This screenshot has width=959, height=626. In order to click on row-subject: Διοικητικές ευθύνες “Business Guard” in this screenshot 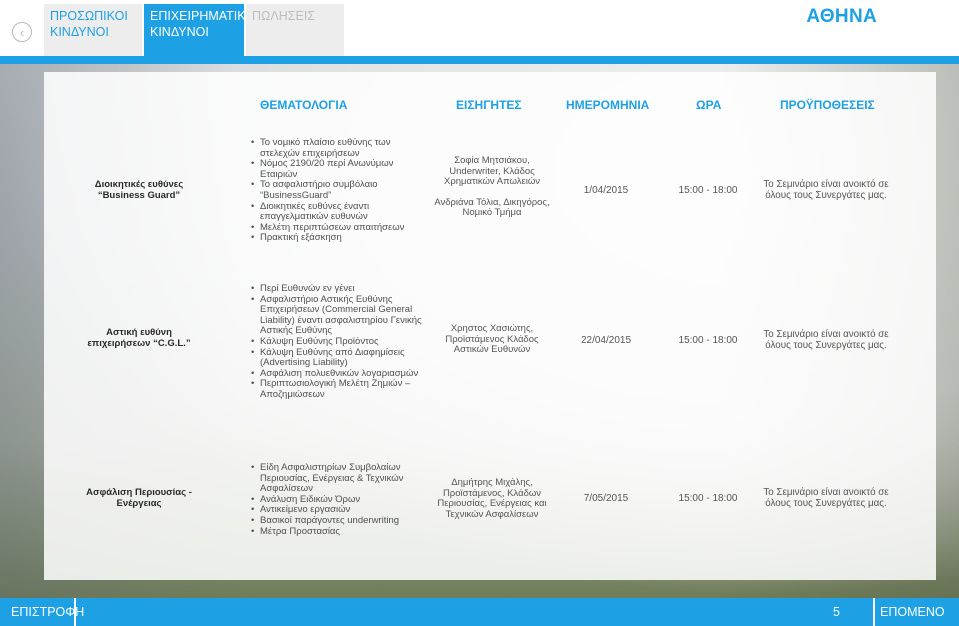, I will do `click(139, 190)`.